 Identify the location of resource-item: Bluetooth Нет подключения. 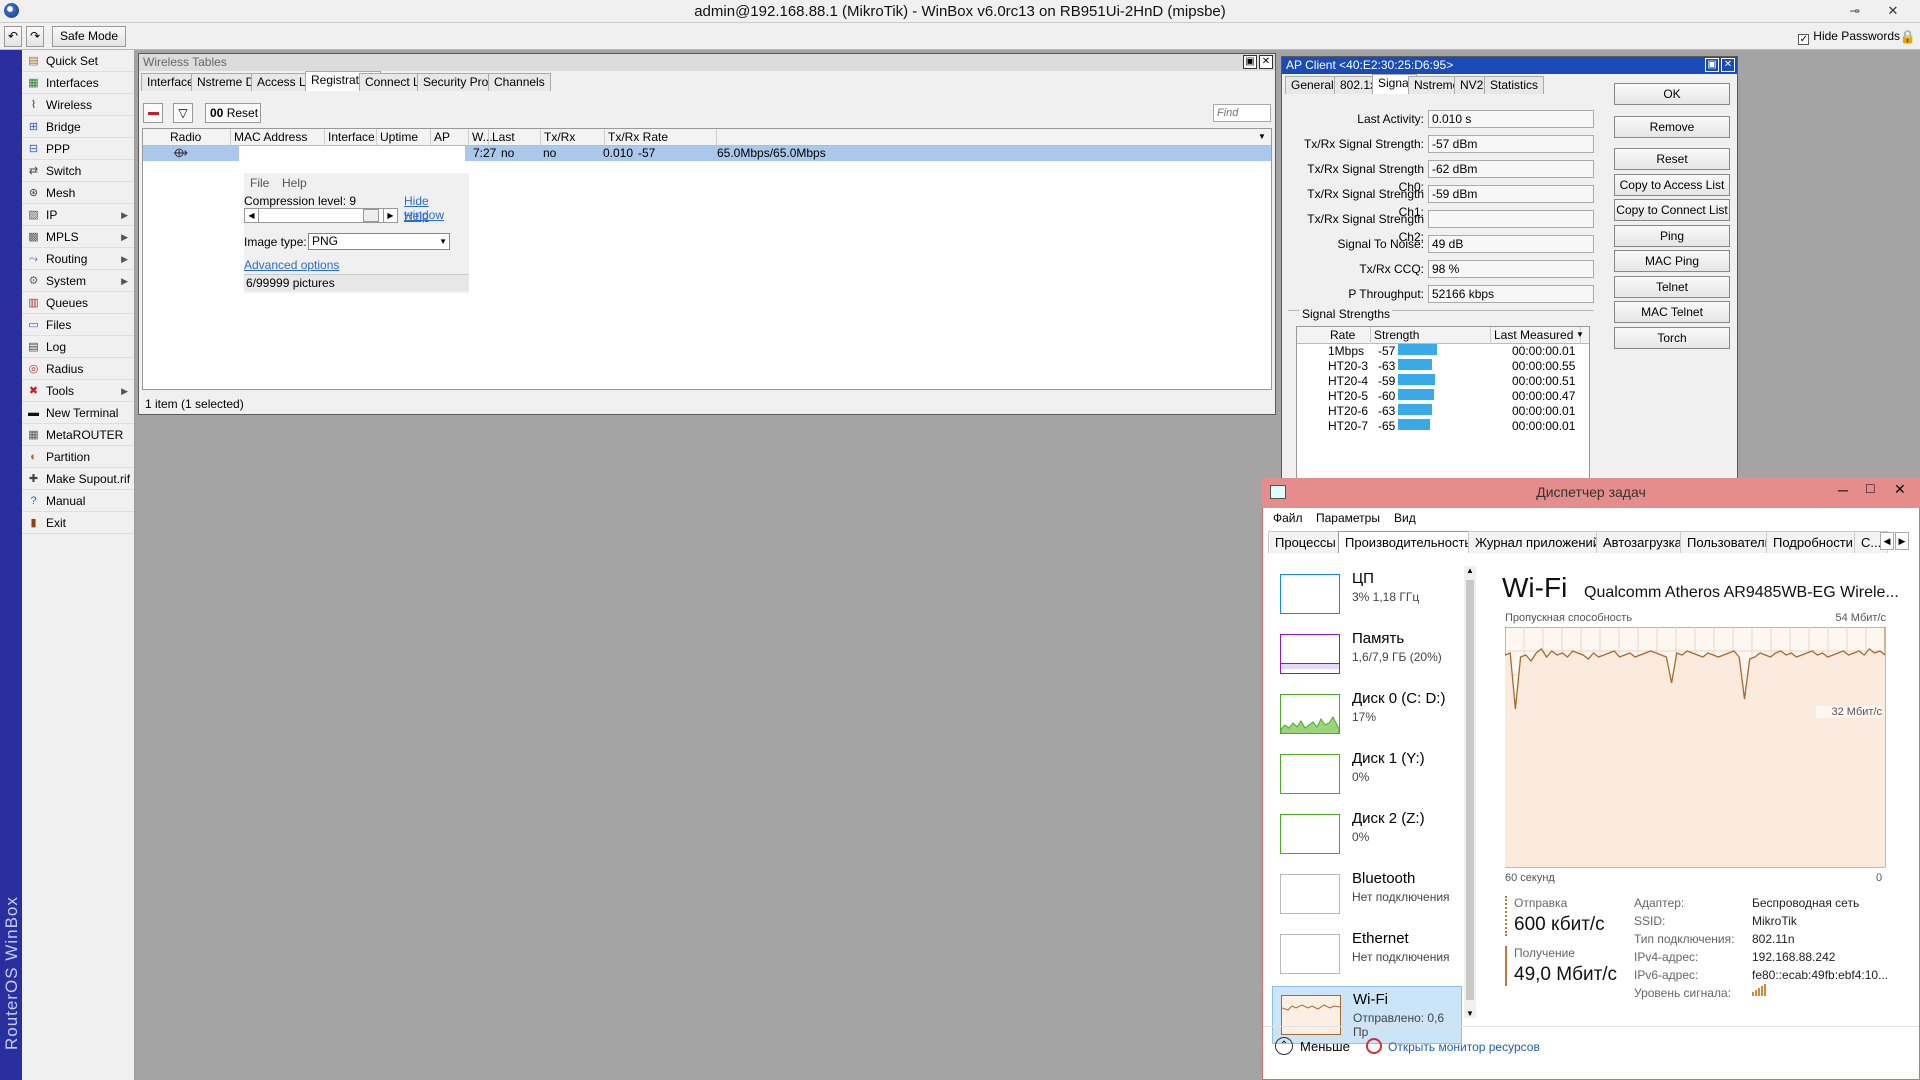
(1367, 895).